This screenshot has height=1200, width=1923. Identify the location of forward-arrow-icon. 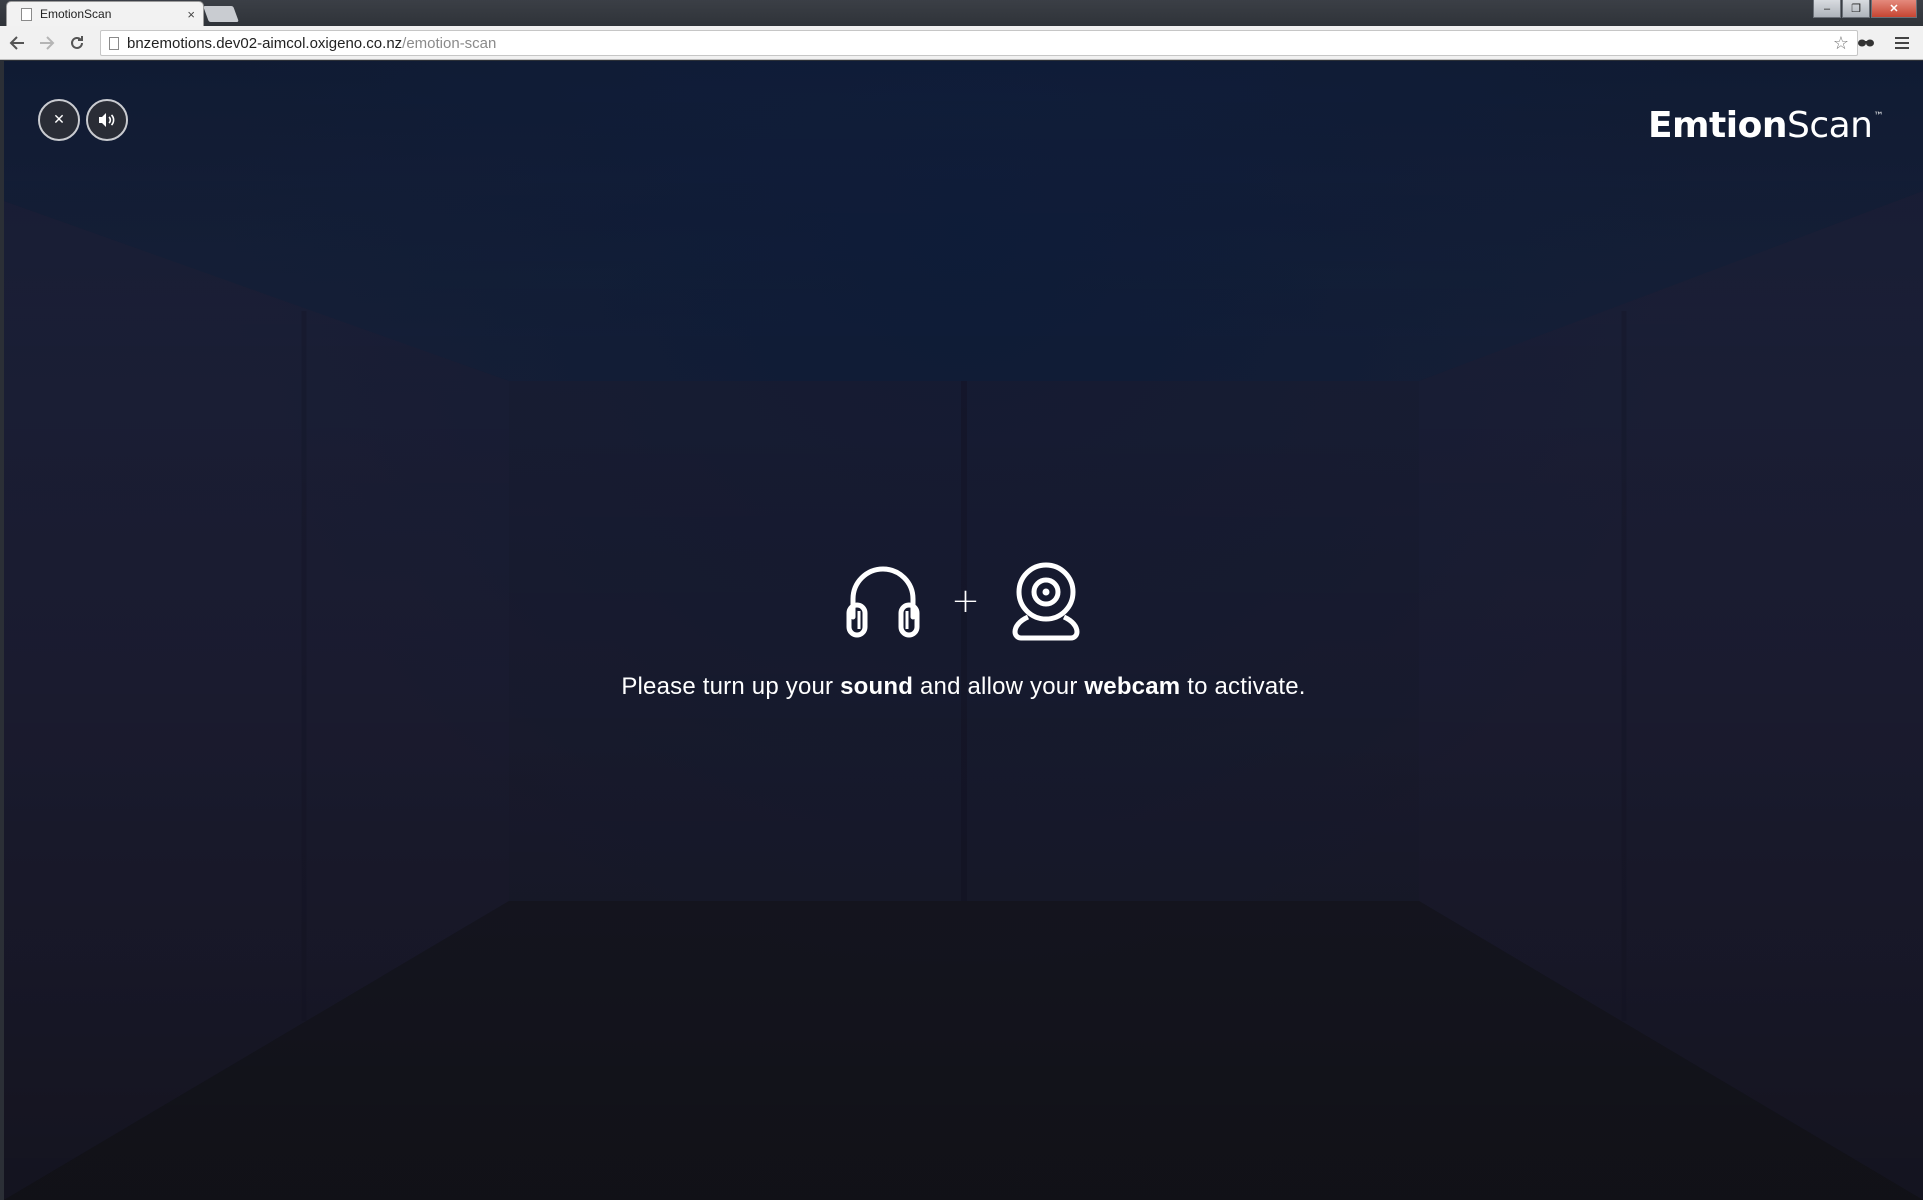
(47, 42).